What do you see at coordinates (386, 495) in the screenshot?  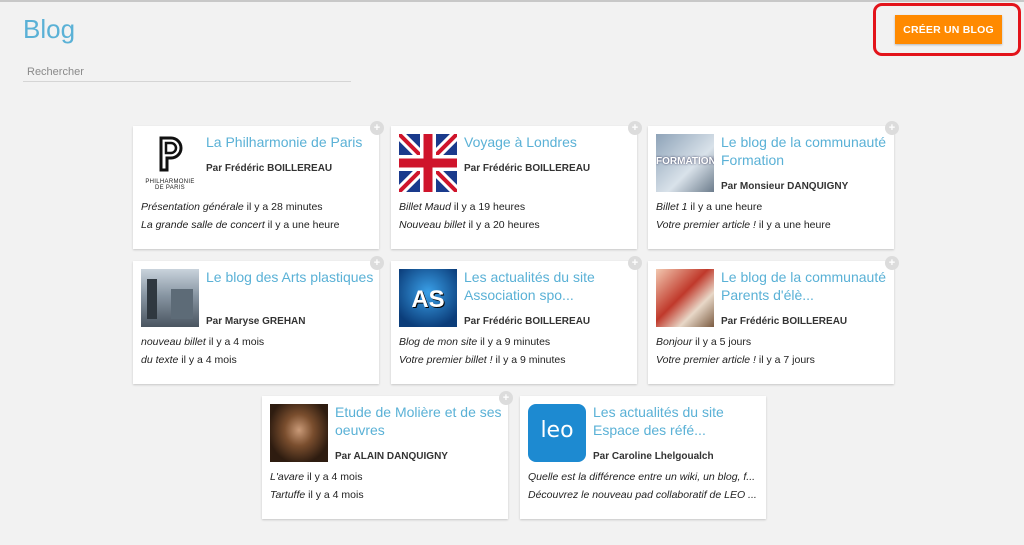 I see `blog-entry: Tartuffe il y a 4 mois` at bounding box center [386, 495].